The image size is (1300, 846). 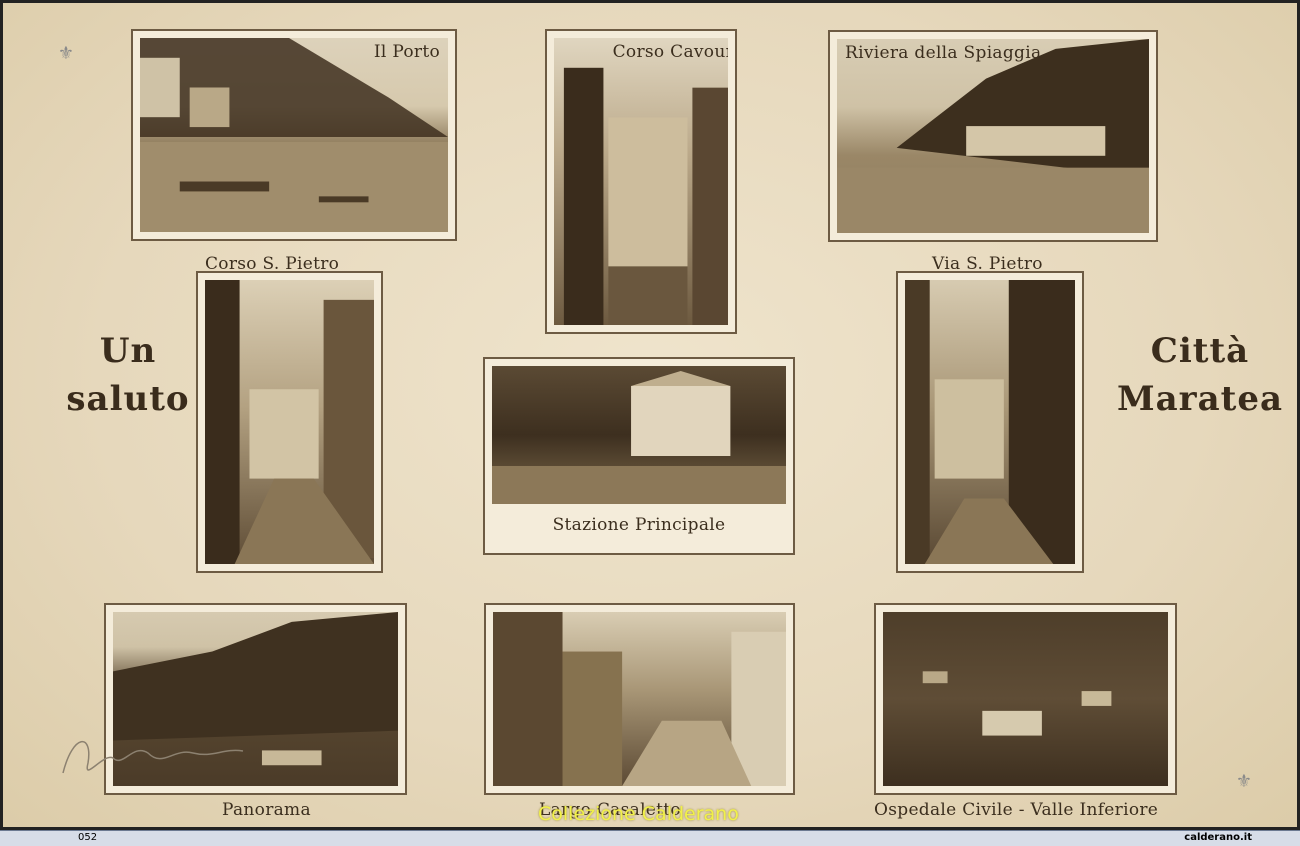 I want to click on photo-caption: Ospedale Civile - Valle Inferiore, so click(x=1016, y=810).